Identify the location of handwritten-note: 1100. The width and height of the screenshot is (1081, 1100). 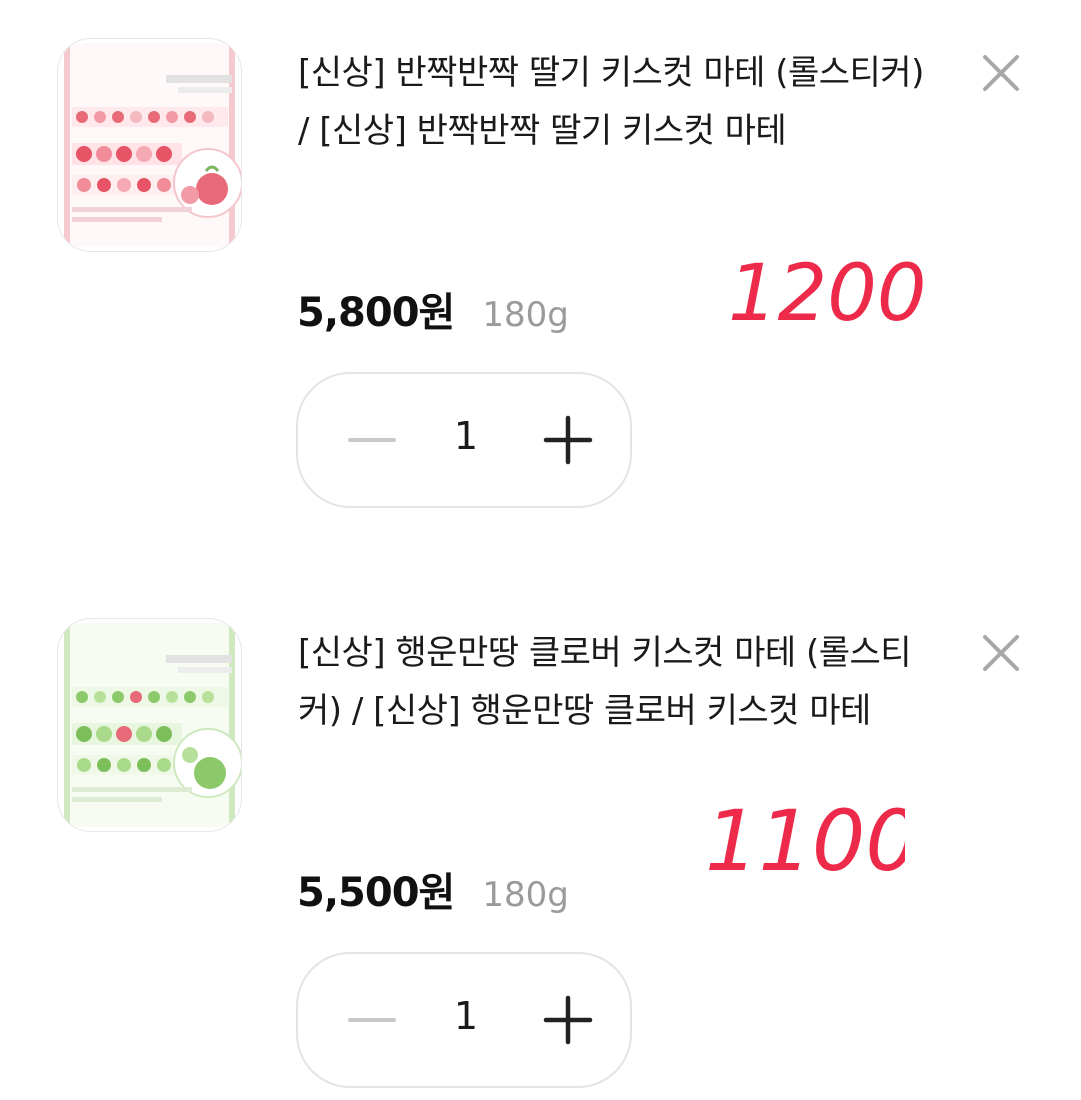
(805, 840).